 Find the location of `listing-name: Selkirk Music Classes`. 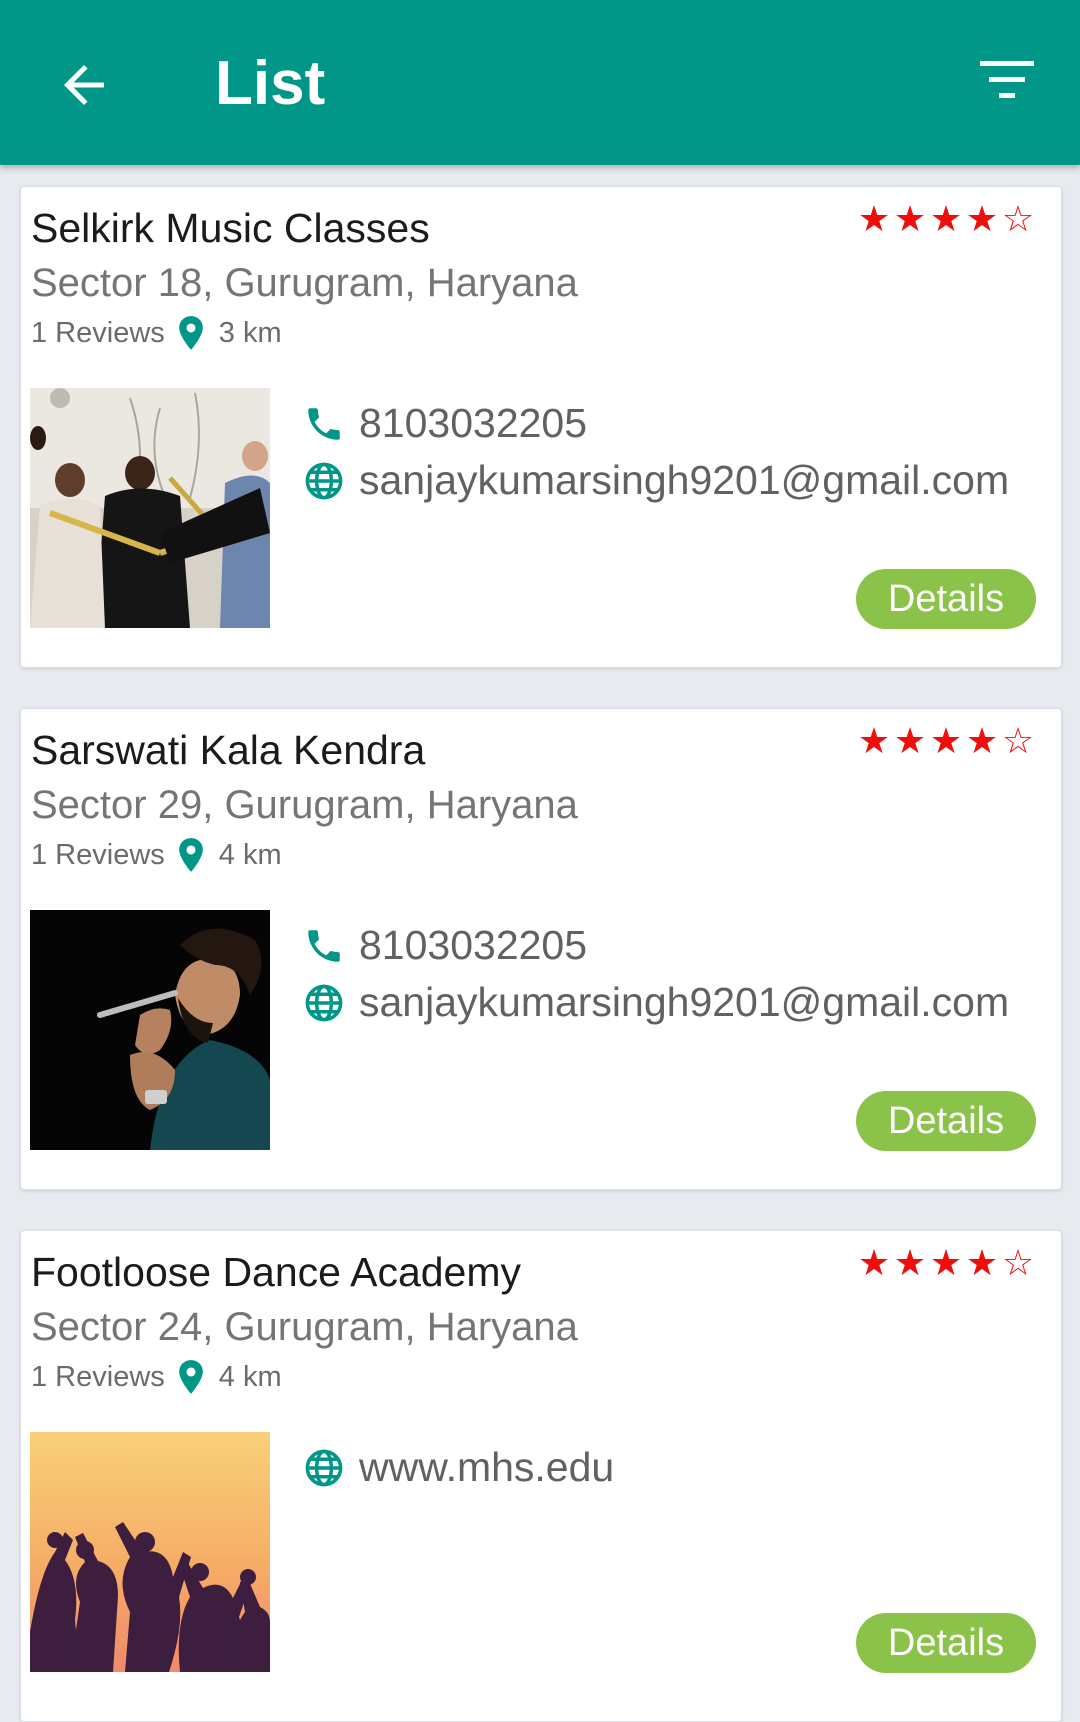

listing-name: Selkirk Music Classes is located at coordinates (230, 228).